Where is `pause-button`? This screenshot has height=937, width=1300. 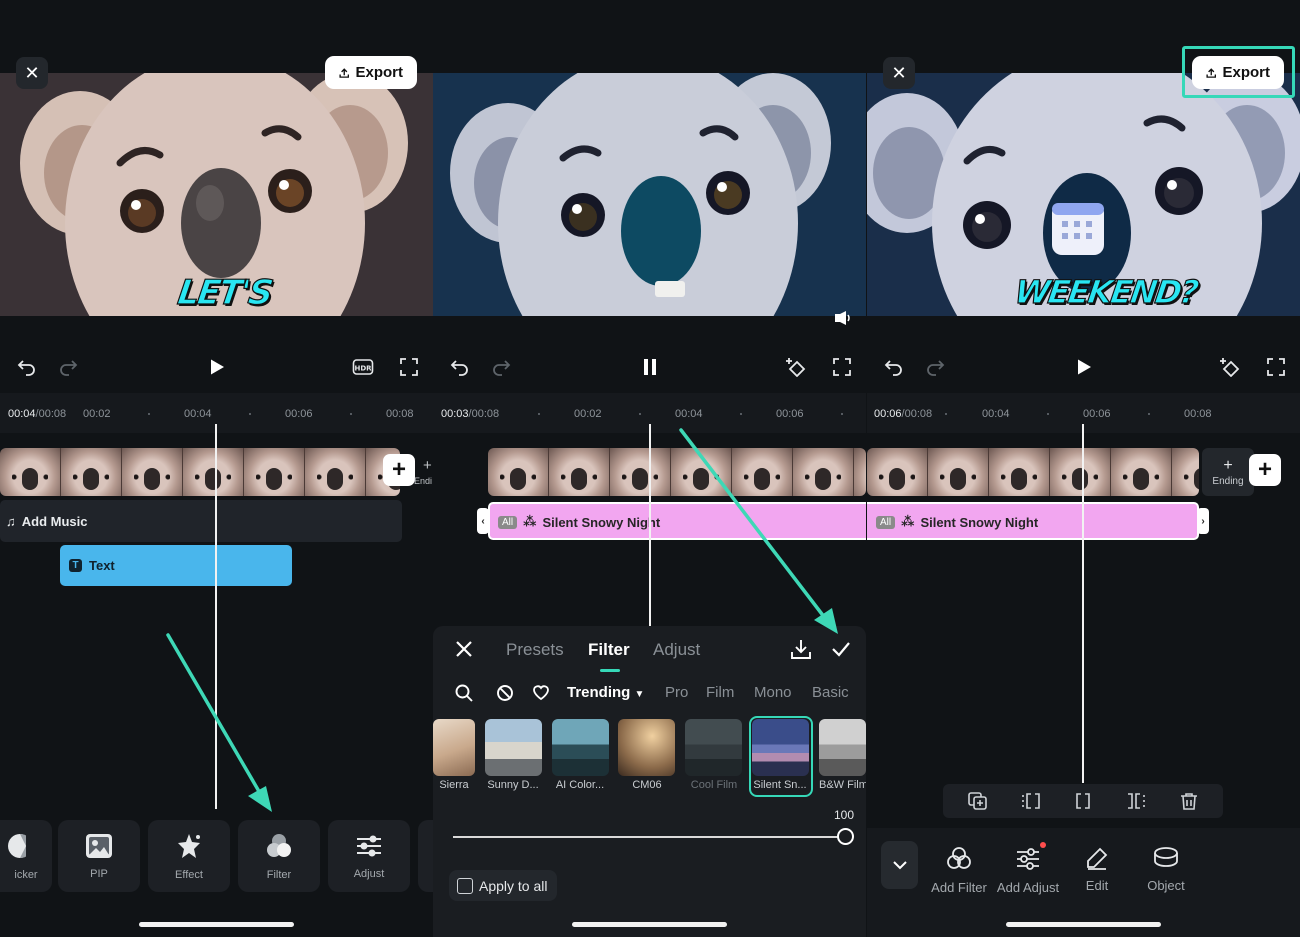 pause-button is located at coordinates (650, 367).